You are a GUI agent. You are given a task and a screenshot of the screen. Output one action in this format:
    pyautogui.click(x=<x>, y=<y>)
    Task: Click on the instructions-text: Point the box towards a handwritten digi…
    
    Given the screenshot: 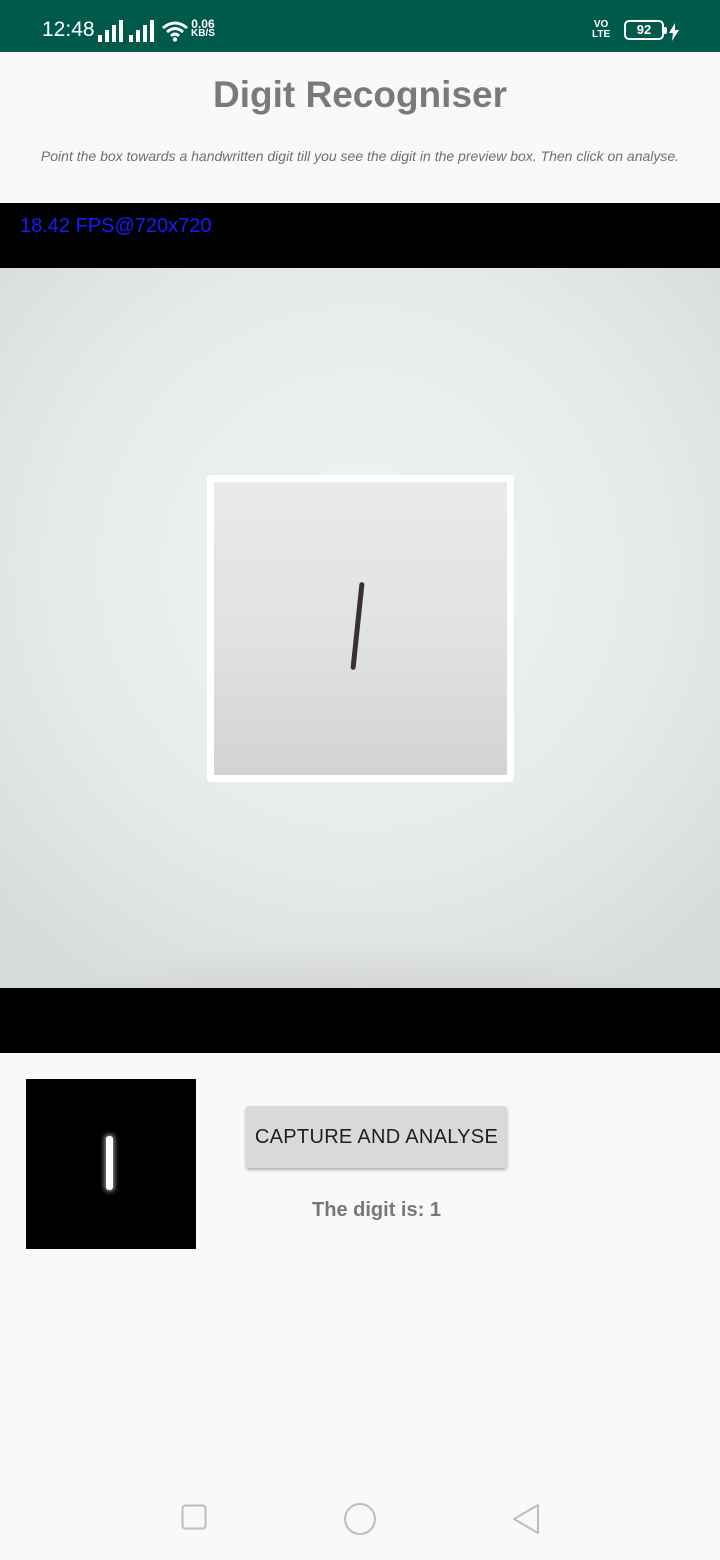 What is the action you would take?
    pyautogui.click(x=360, y=156)
    